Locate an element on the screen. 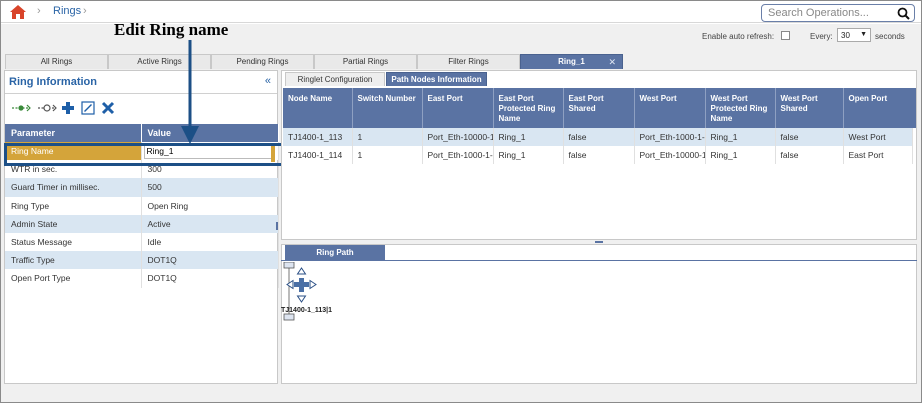 This screenshot has height=403, width=922. table-cell: TJ1400-1_113 is located at coordinates (318, 137).